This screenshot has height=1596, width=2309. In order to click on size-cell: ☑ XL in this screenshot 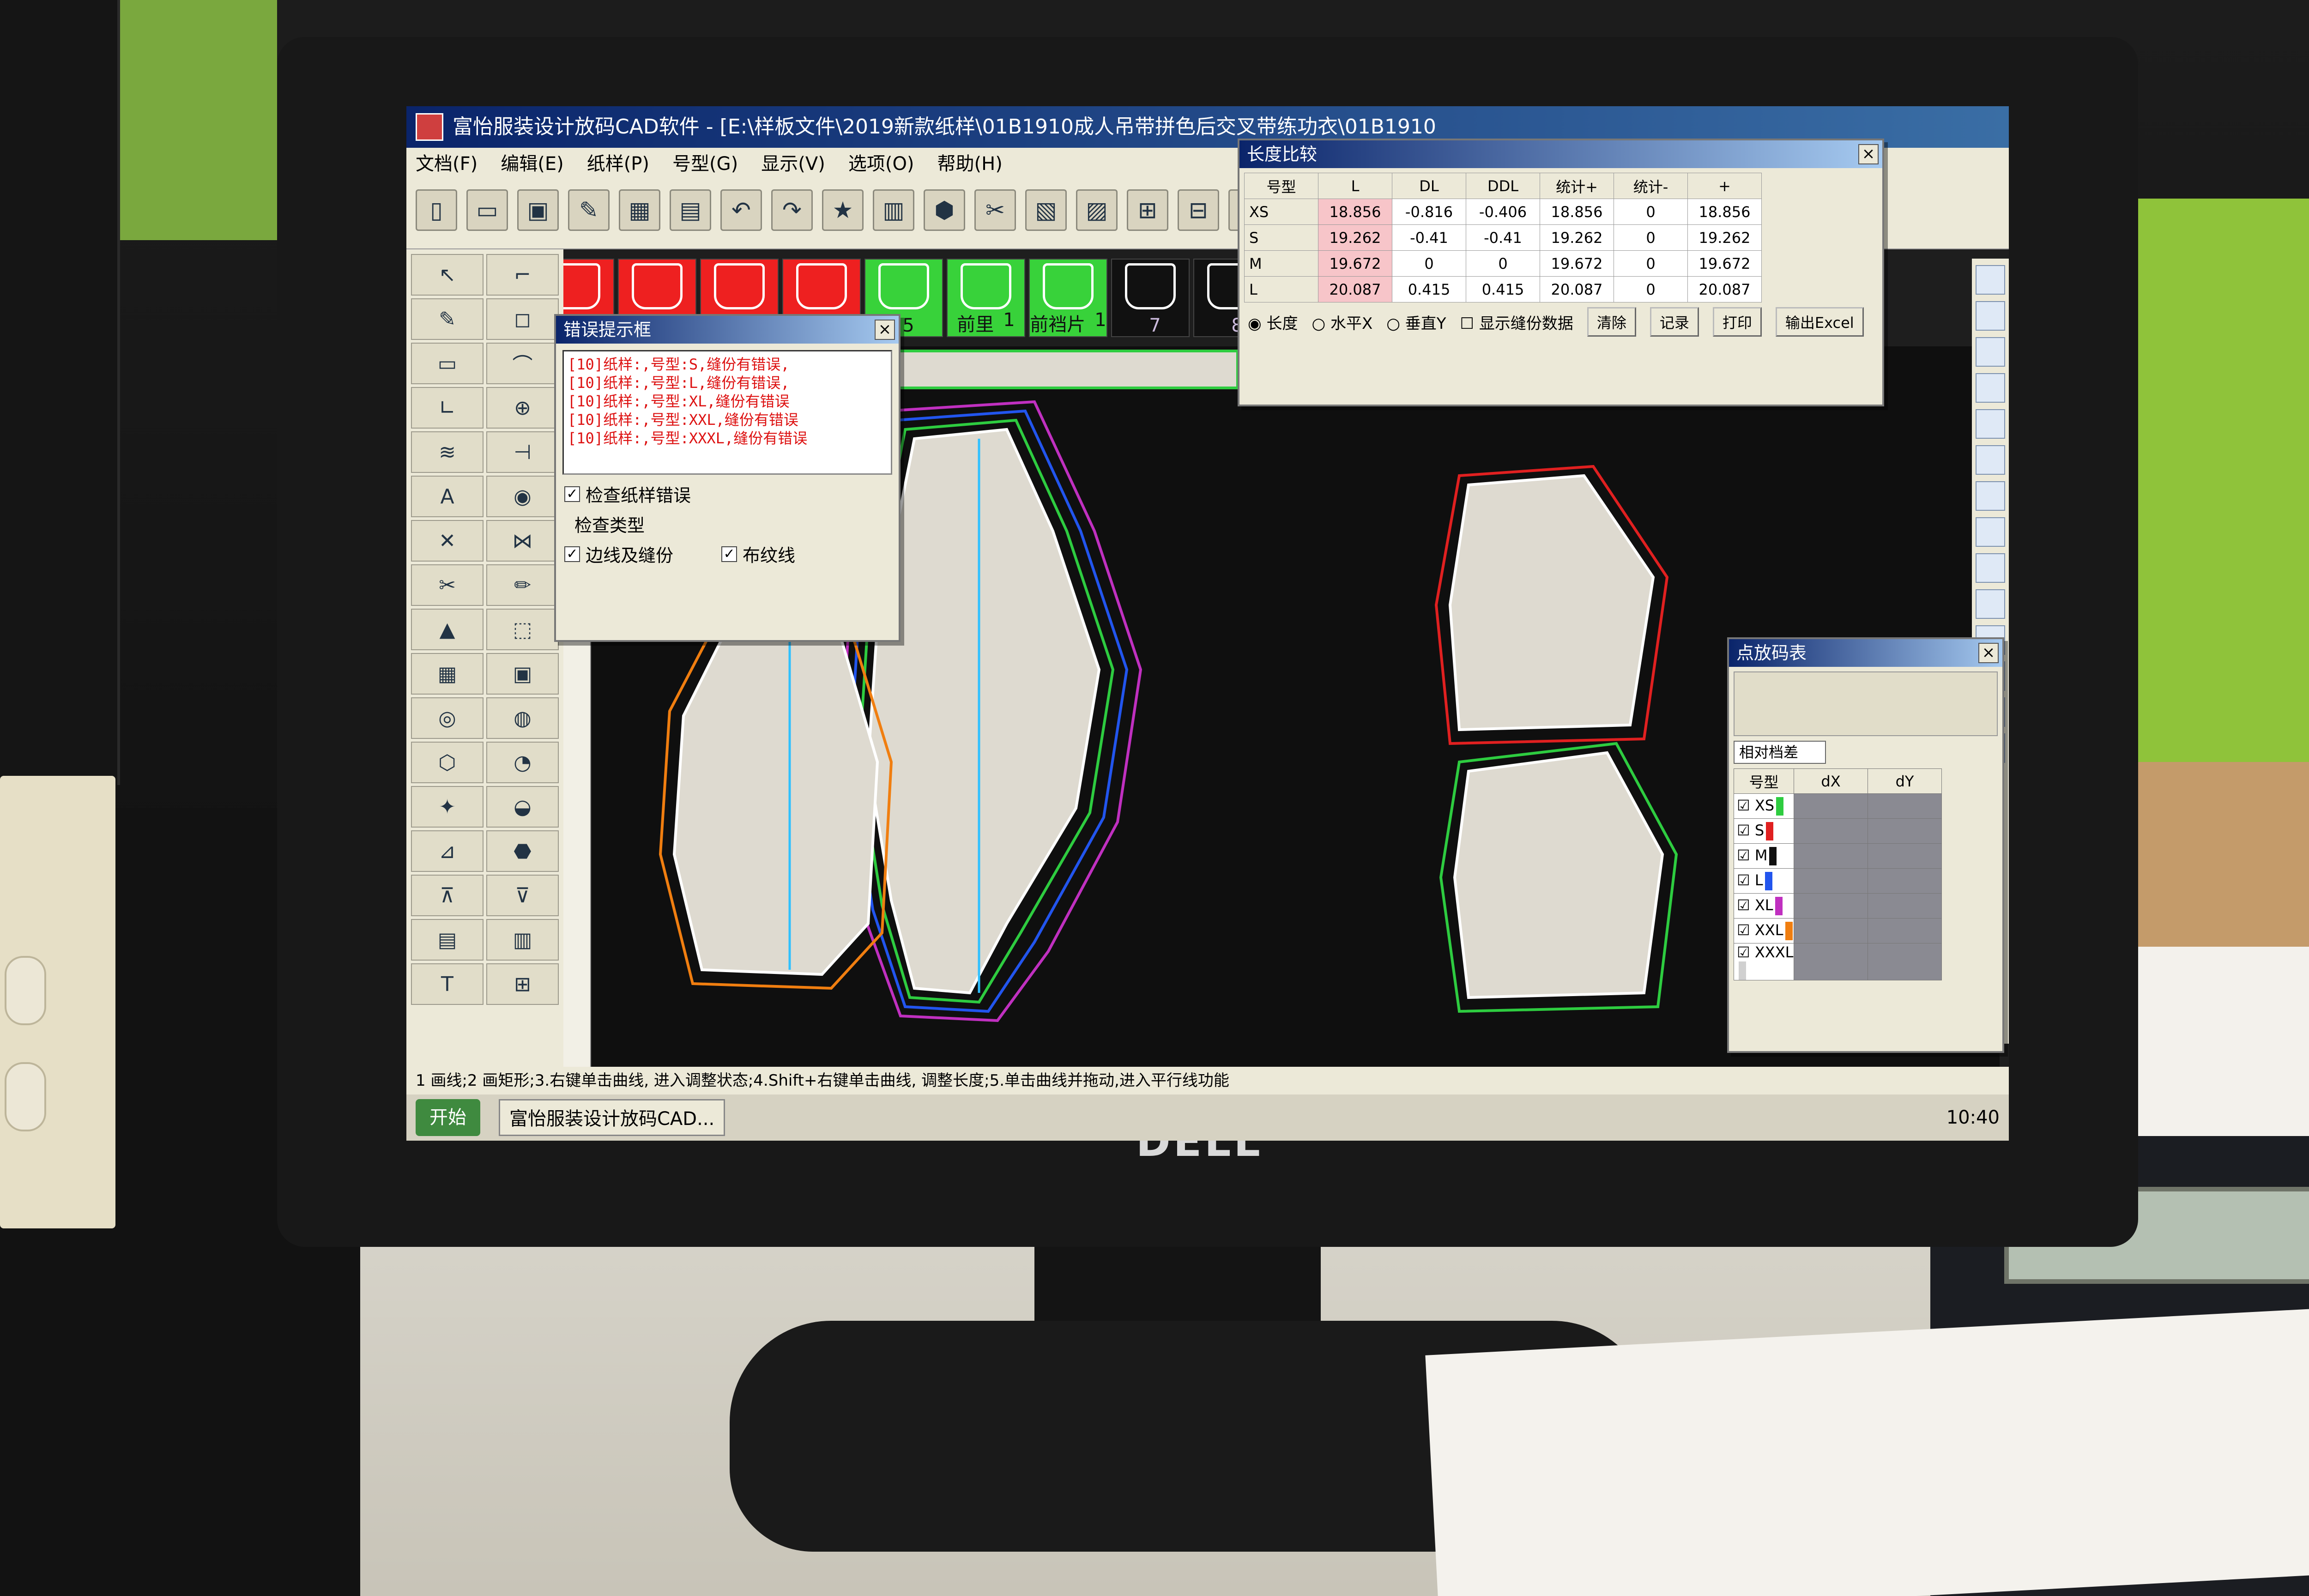, I will do `click(1764, 906)`.